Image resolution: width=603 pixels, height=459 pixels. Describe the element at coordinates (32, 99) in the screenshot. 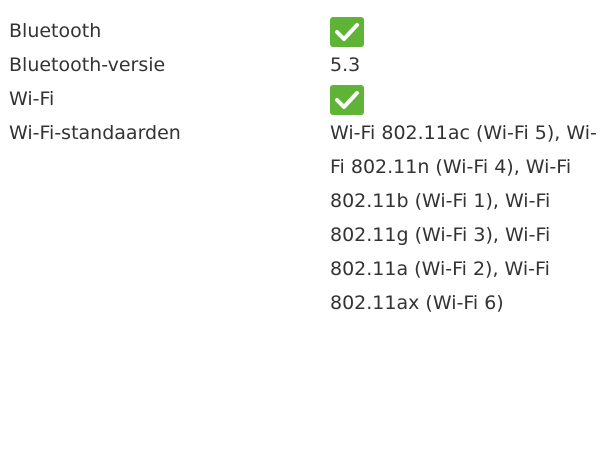

I see `spec-label: Wi-Fi` at that location.